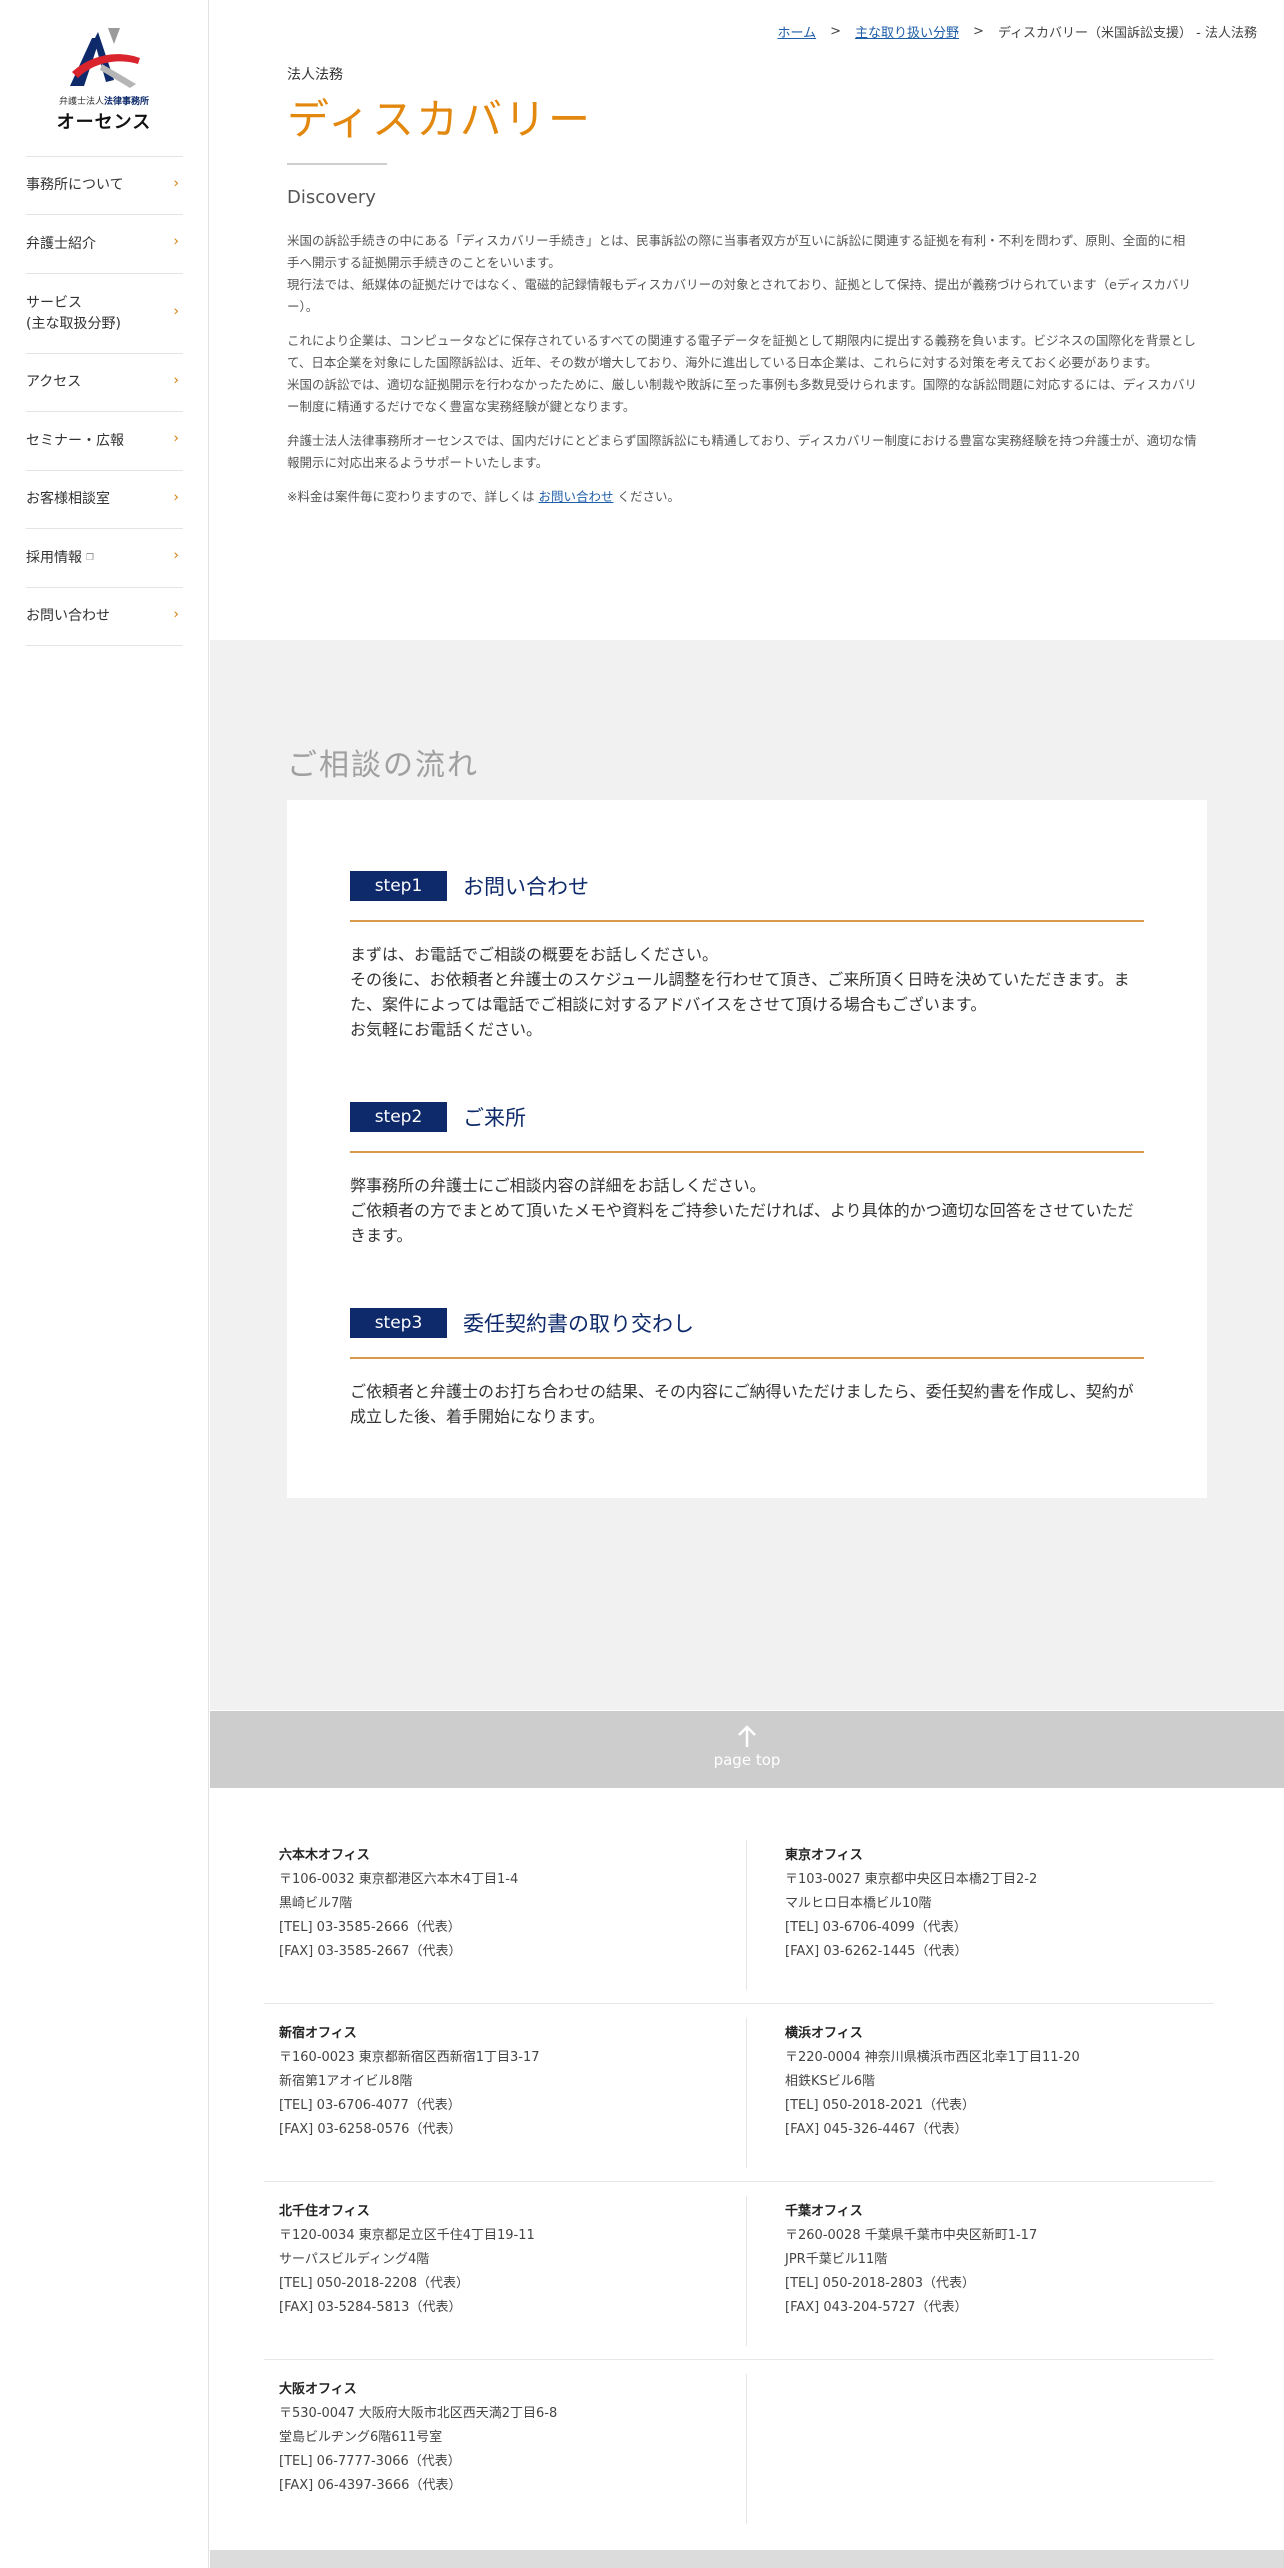 The width and height of the screenshot is (1284, 2568). I want to click on sidebar-item-lawyers: 弁護士紹介 ›, so click(104, 244).